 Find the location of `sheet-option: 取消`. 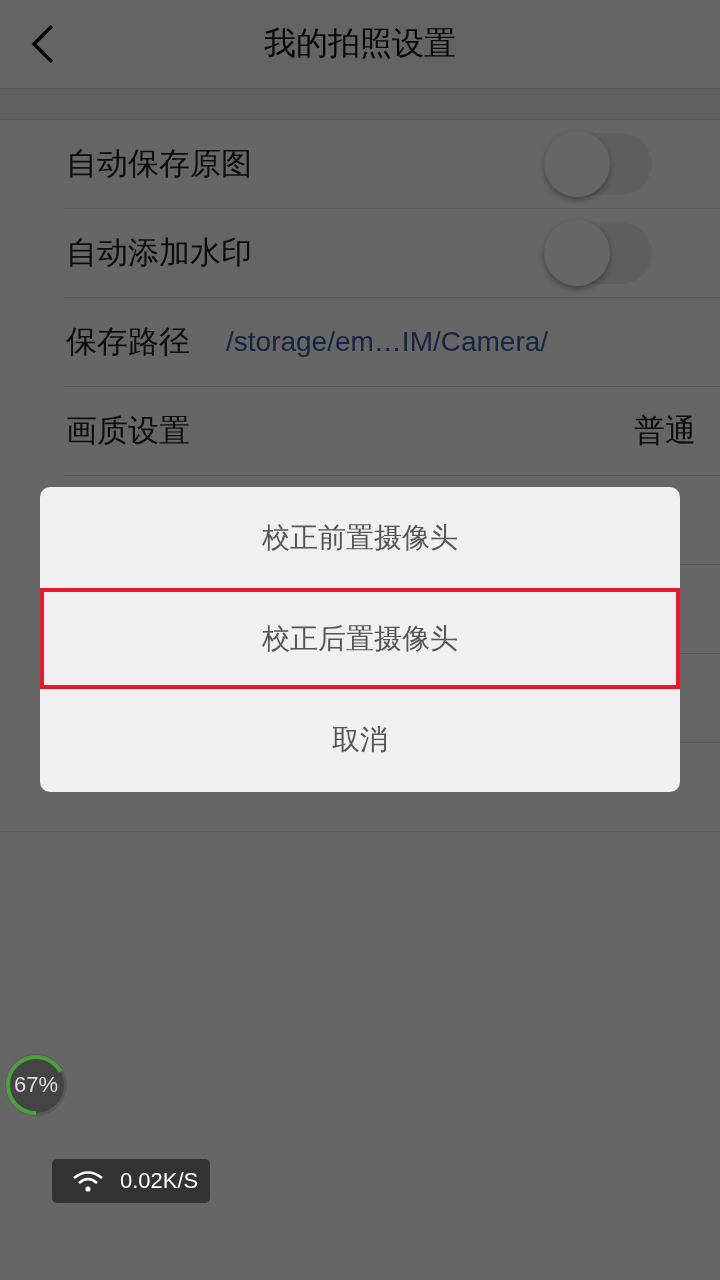

sheet-option: 取消 is located at coordinates (360, 739).